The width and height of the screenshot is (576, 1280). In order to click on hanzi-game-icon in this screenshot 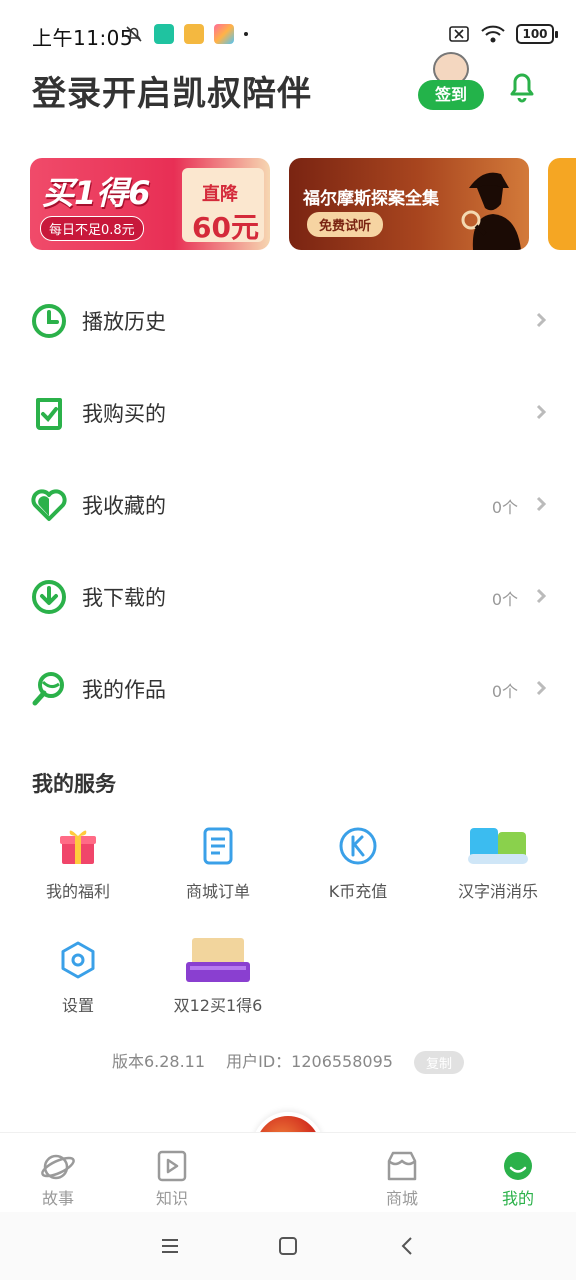, I will do `click(498, 846)`.